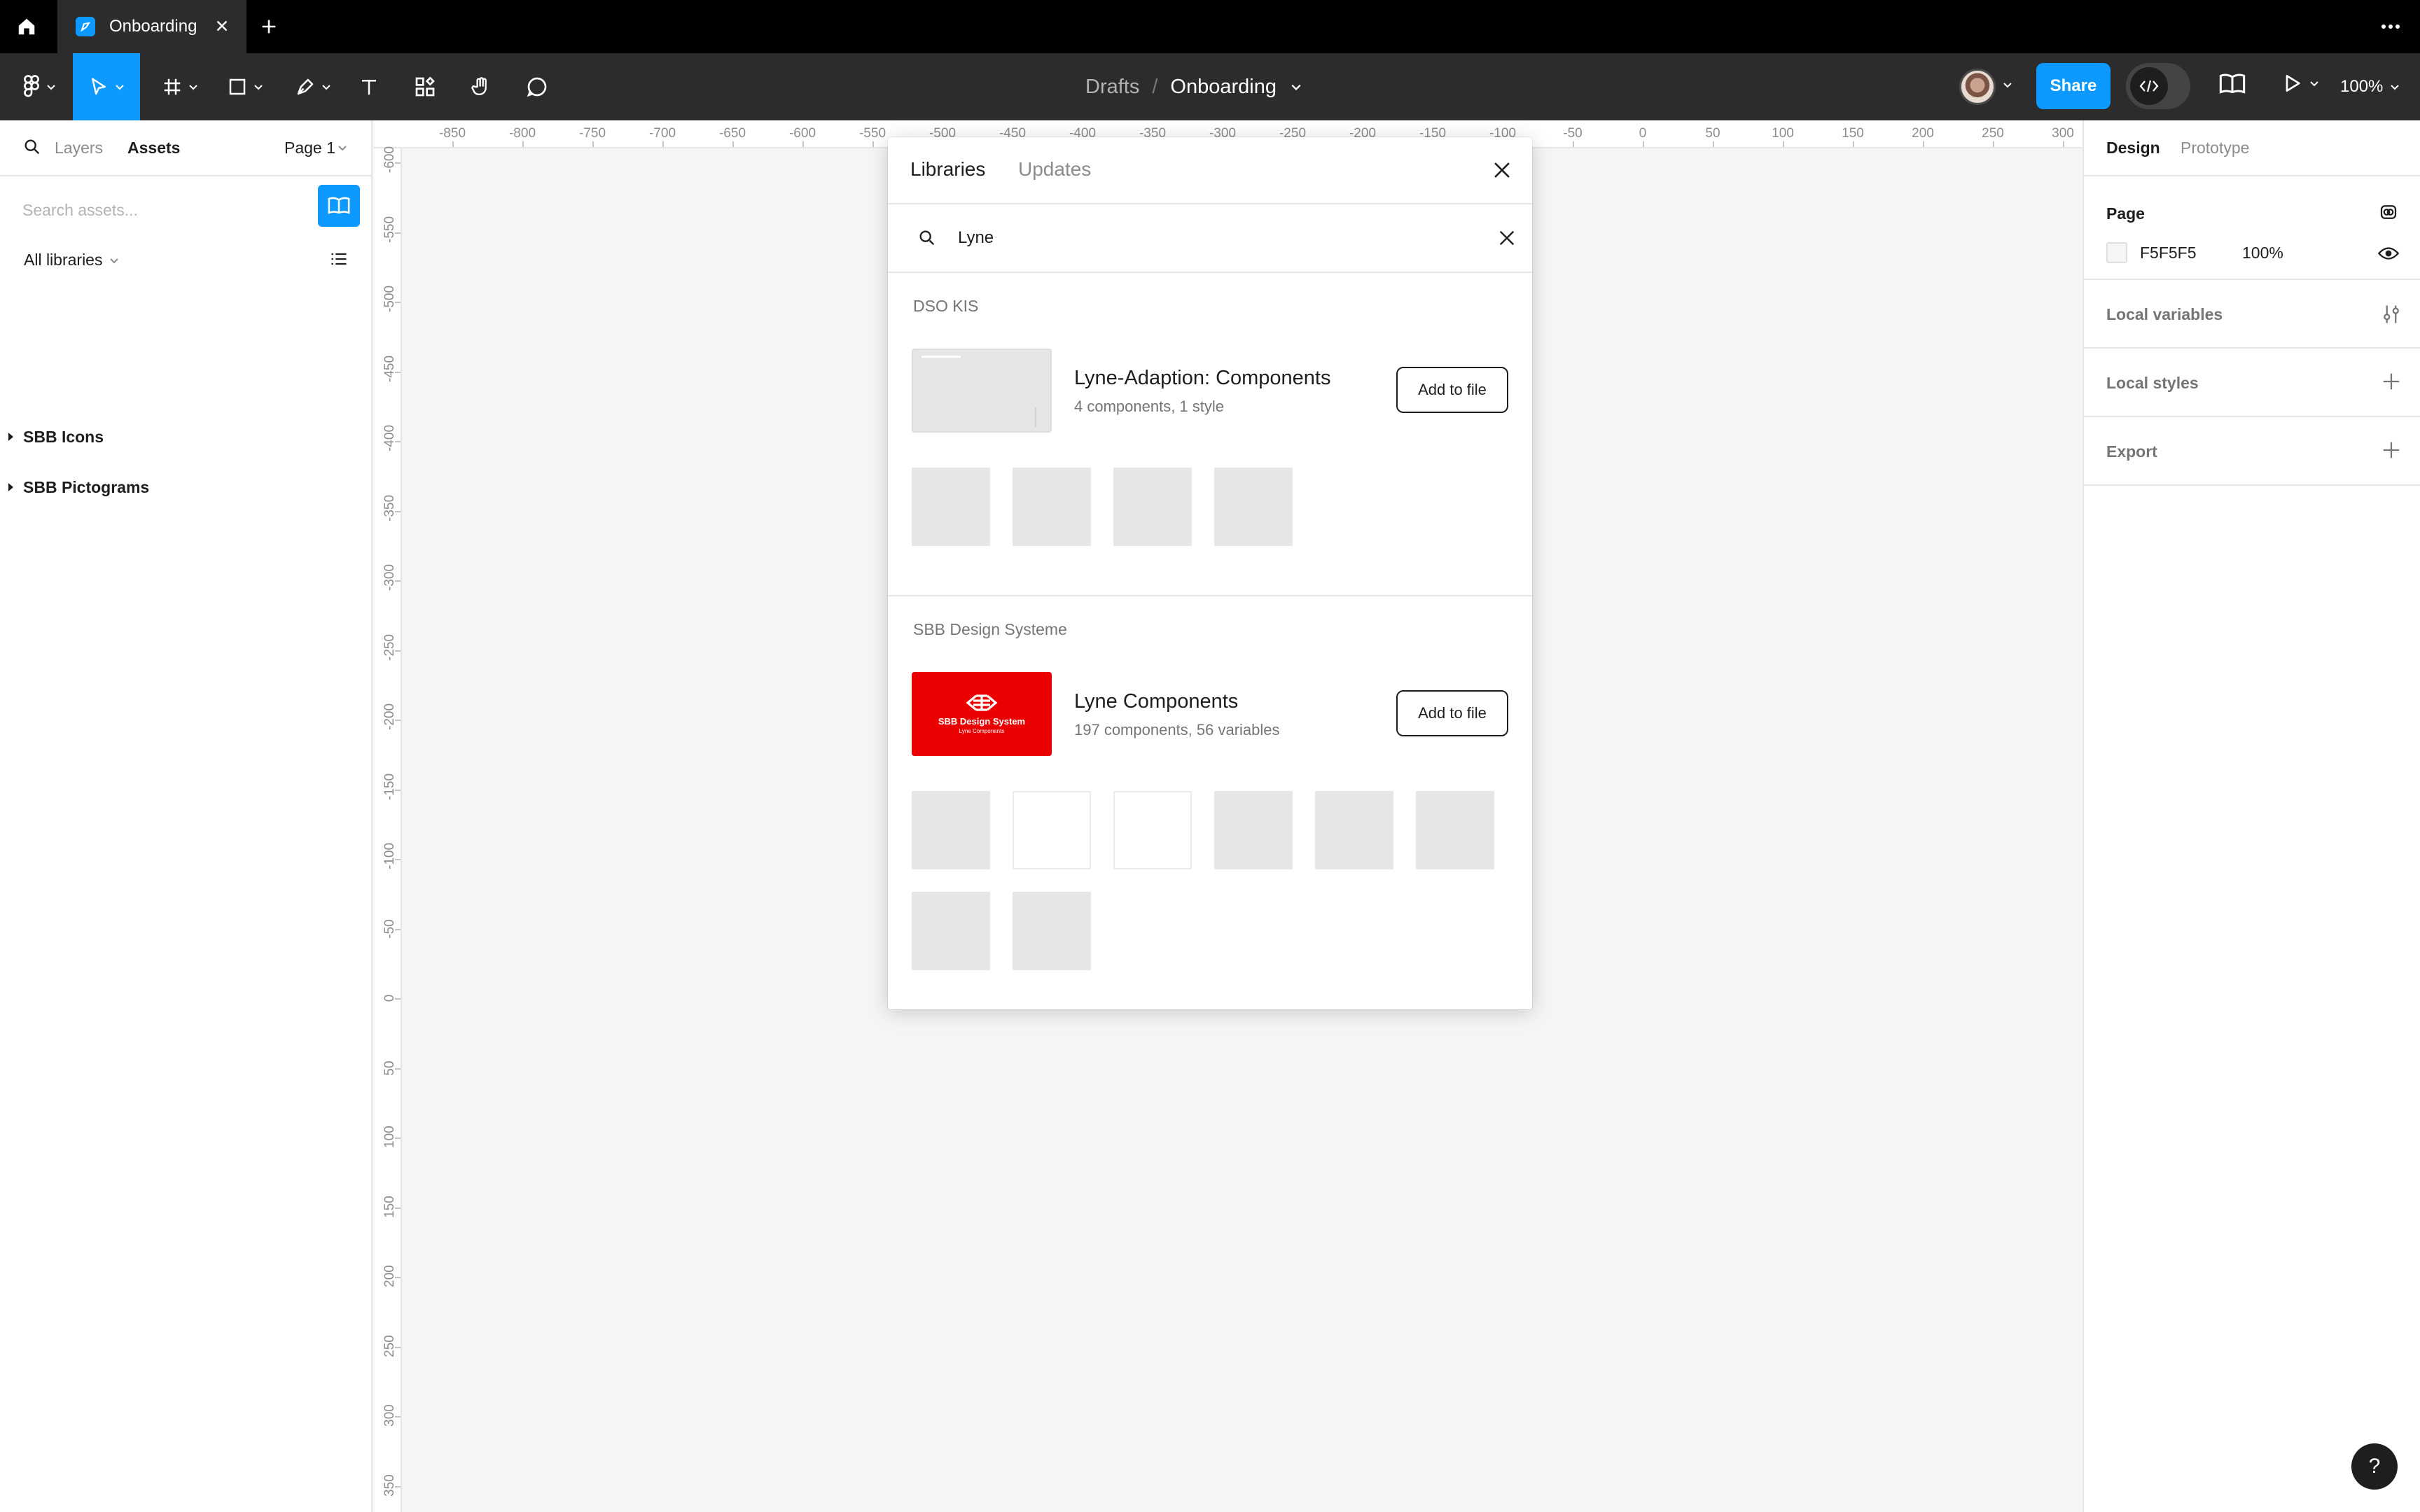 This screenshot has width=2420, height=1512. What do you see at coordinates (2388, 253) in the screenshot?
I see `eye-icon` at bounding box center [2388, 253].